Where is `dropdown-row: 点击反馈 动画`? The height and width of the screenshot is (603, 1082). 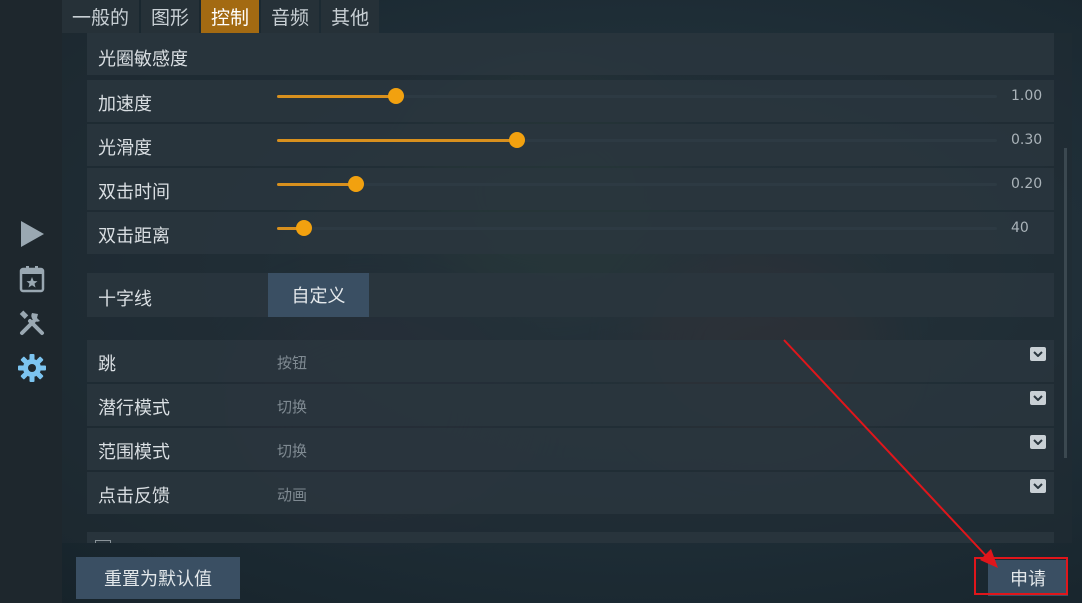 dropdown-row: 点击反馈 动画 is located at coordinates (570, 493).